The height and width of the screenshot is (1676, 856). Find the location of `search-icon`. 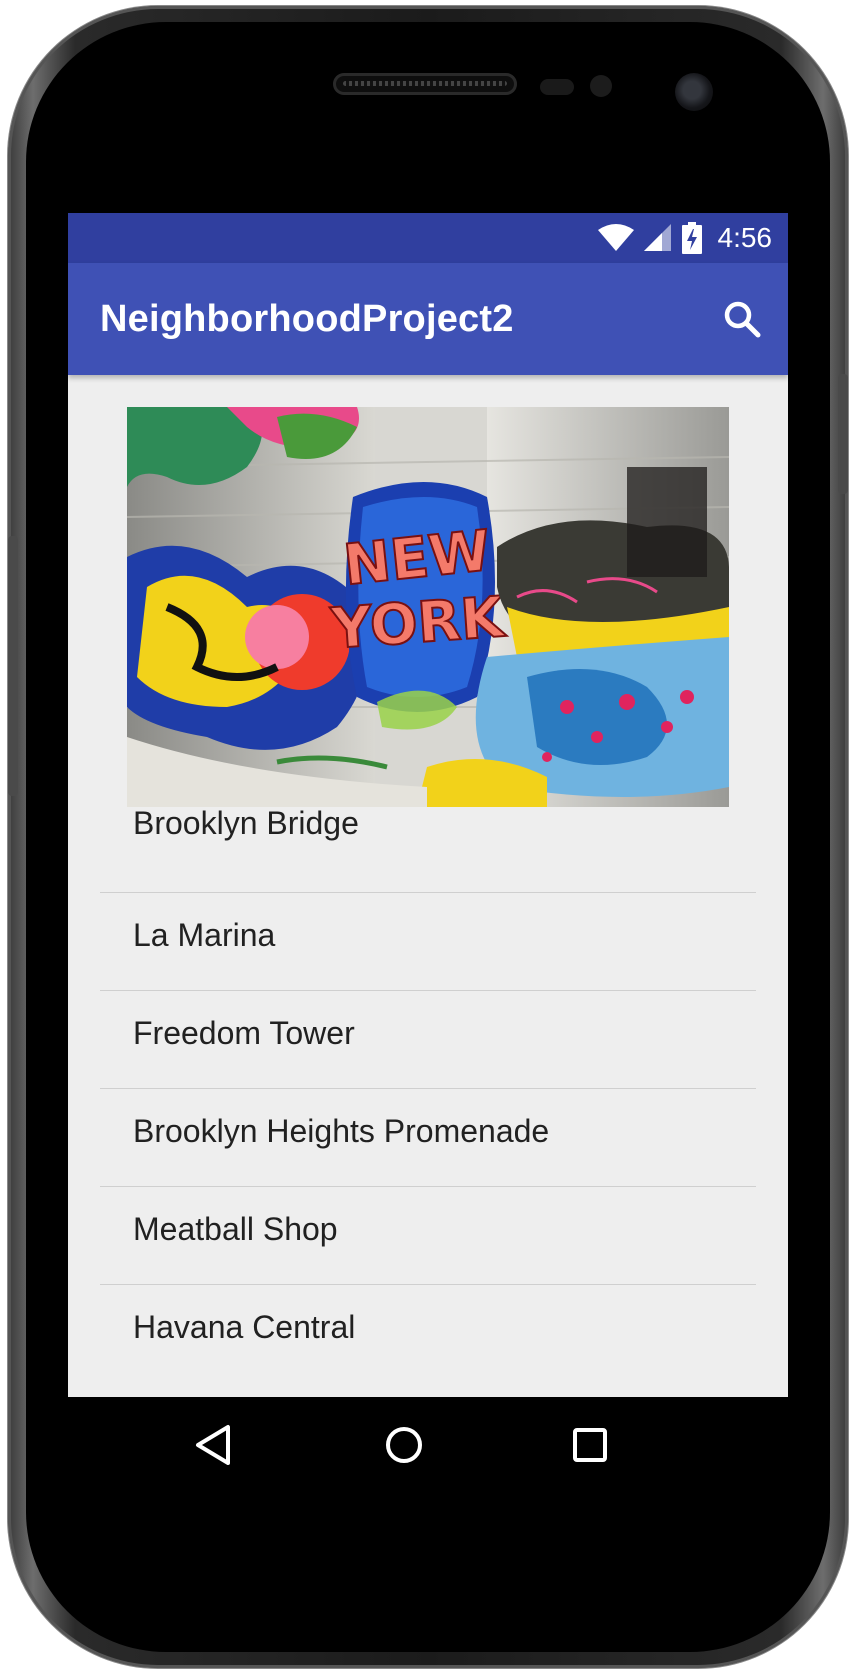

search-icon is located at coordinates (742, 319).